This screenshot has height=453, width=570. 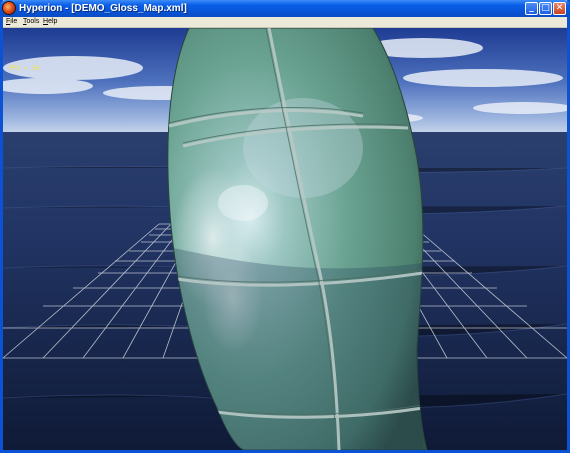 What do you see at coordinates (531, 8) in the screenshot?
I see `minimize-button: _` at bounding box center [531, 8].